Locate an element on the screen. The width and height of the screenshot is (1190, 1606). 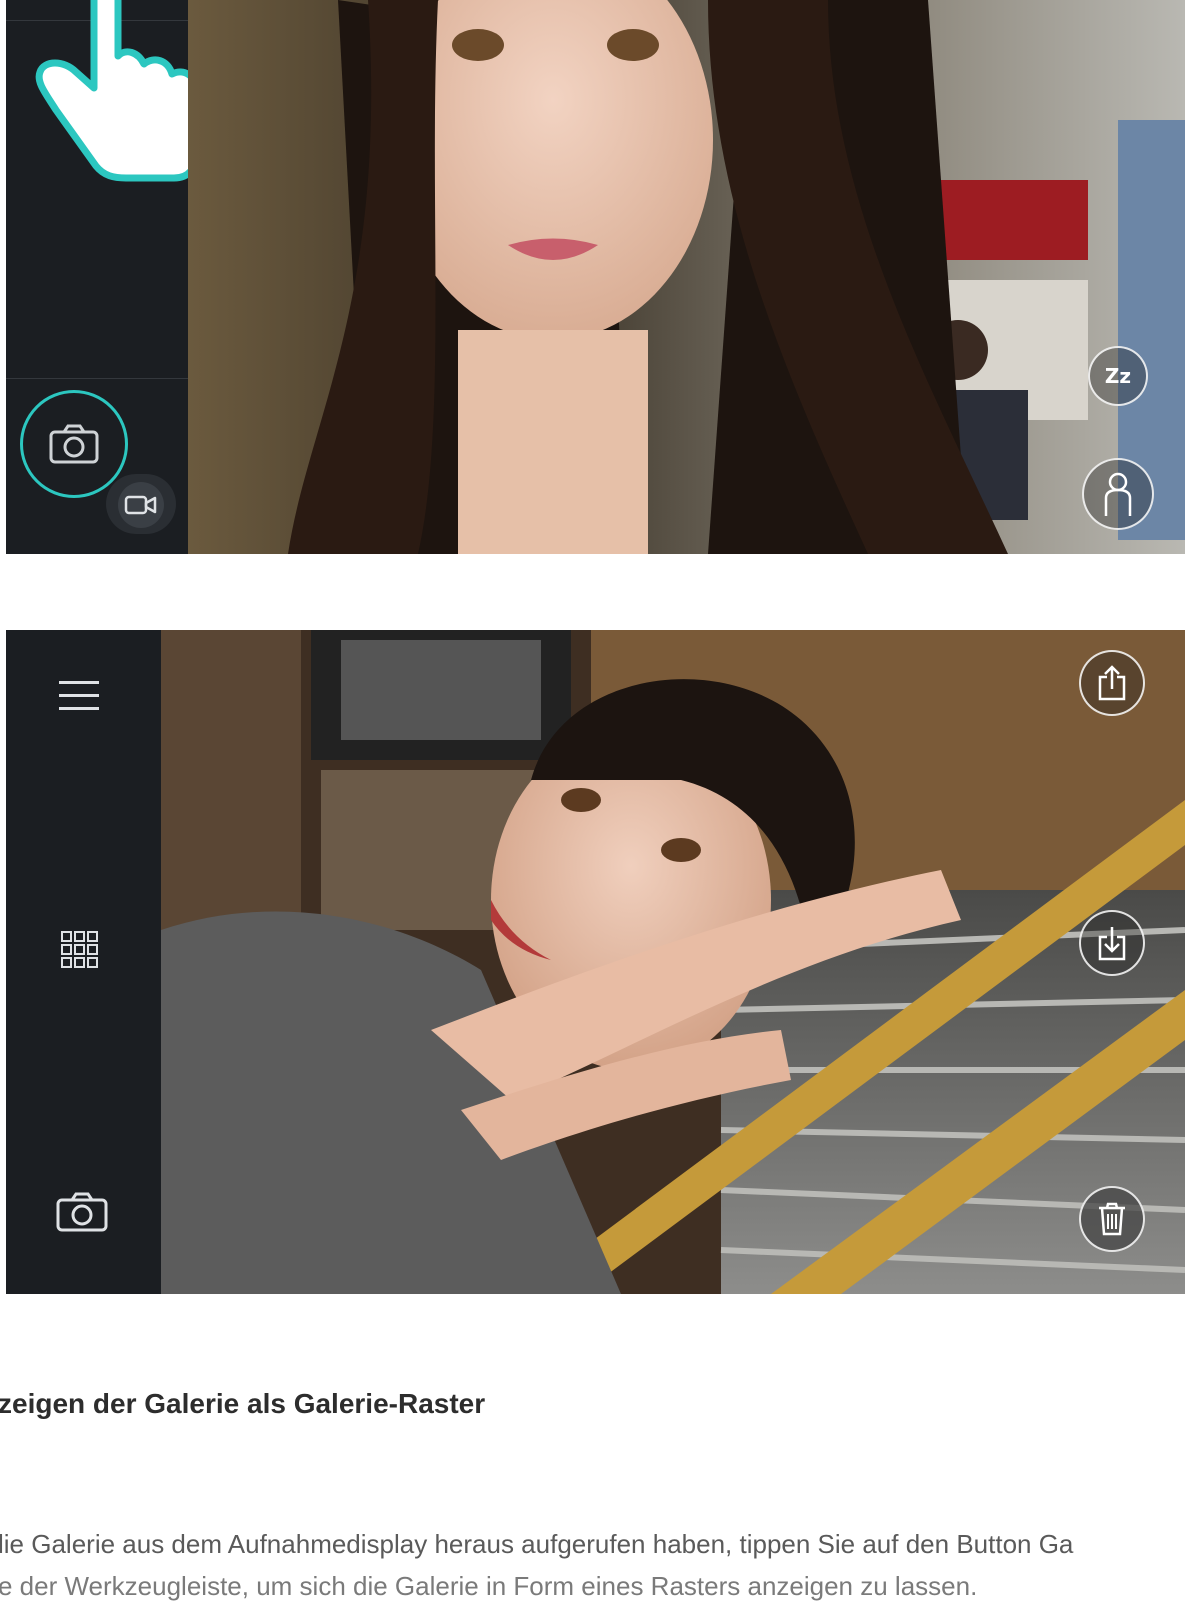
gallery-sidebar is located at coordinates (83, 962).